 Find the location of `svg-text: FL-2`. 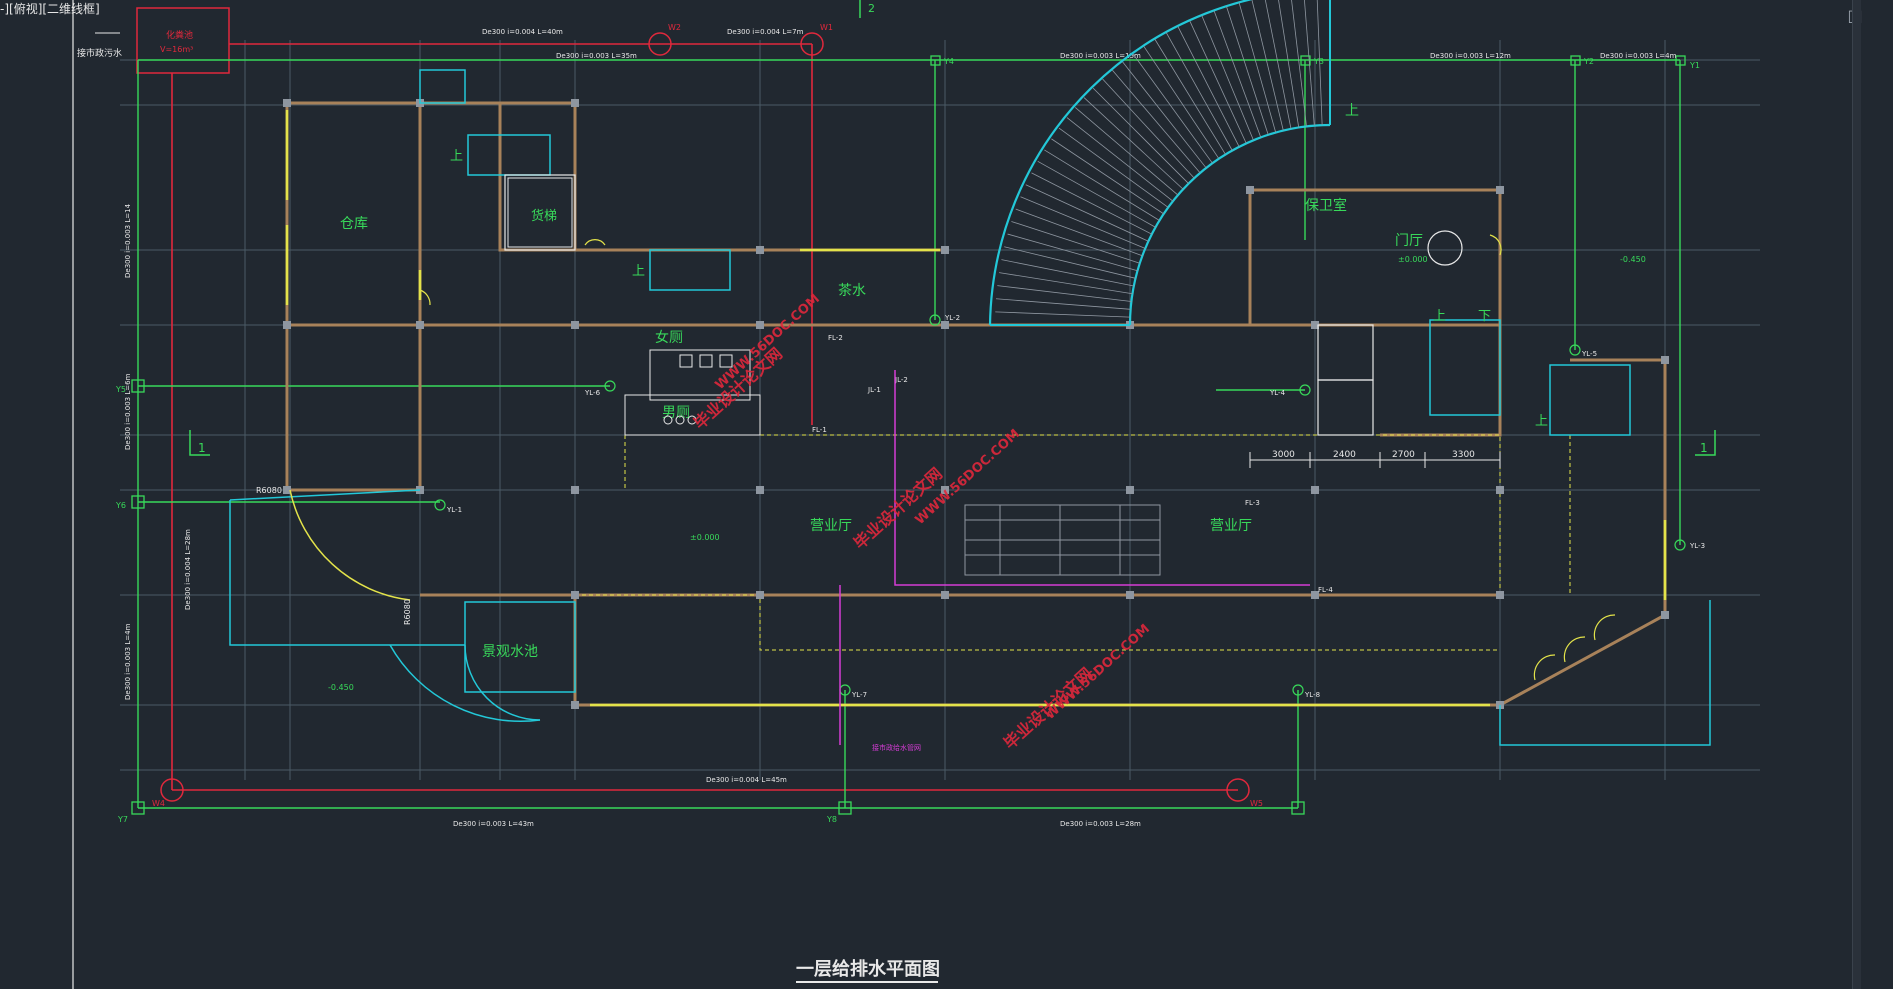

svg-text: FL-2 is located at coordinates (835, 338).